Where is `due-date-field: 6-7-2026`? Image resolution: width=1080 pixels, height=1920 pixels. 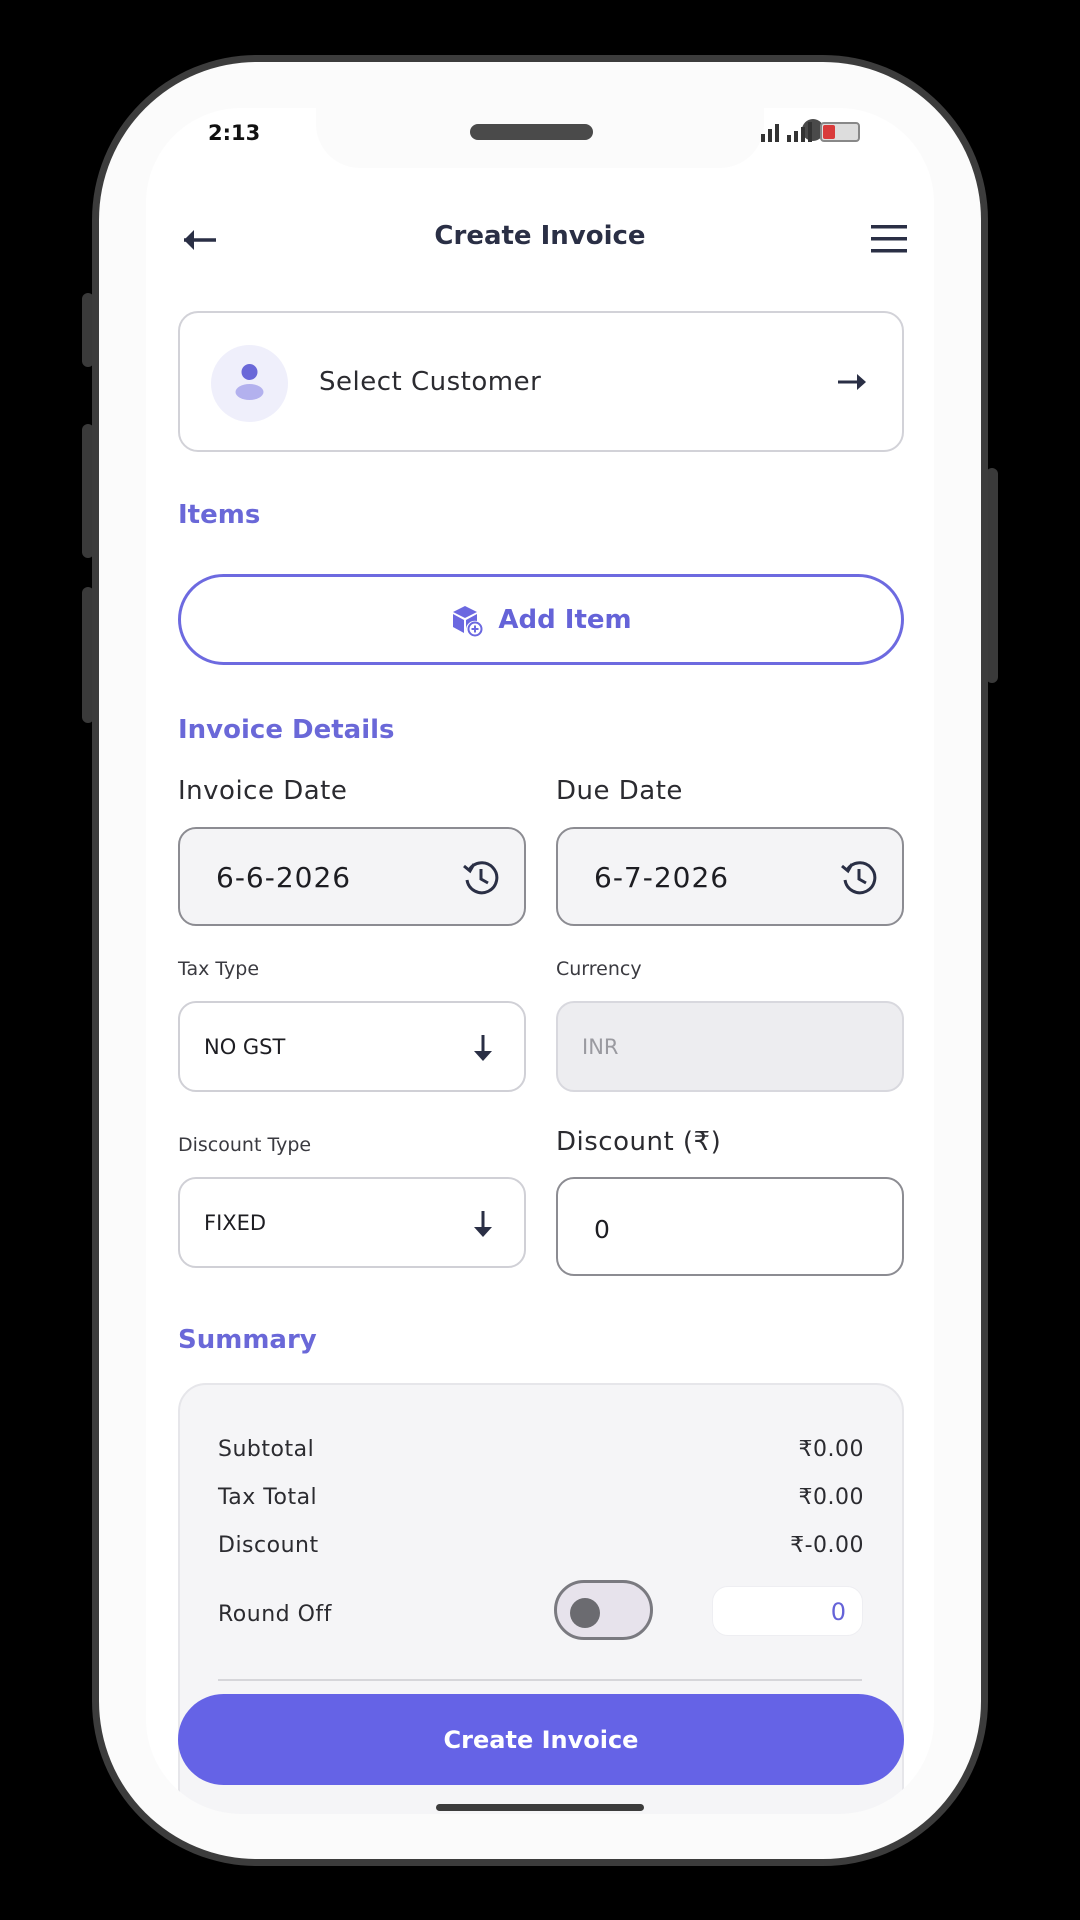 due-date-field: 6-7-2026 is located at coordinates (730, 876).